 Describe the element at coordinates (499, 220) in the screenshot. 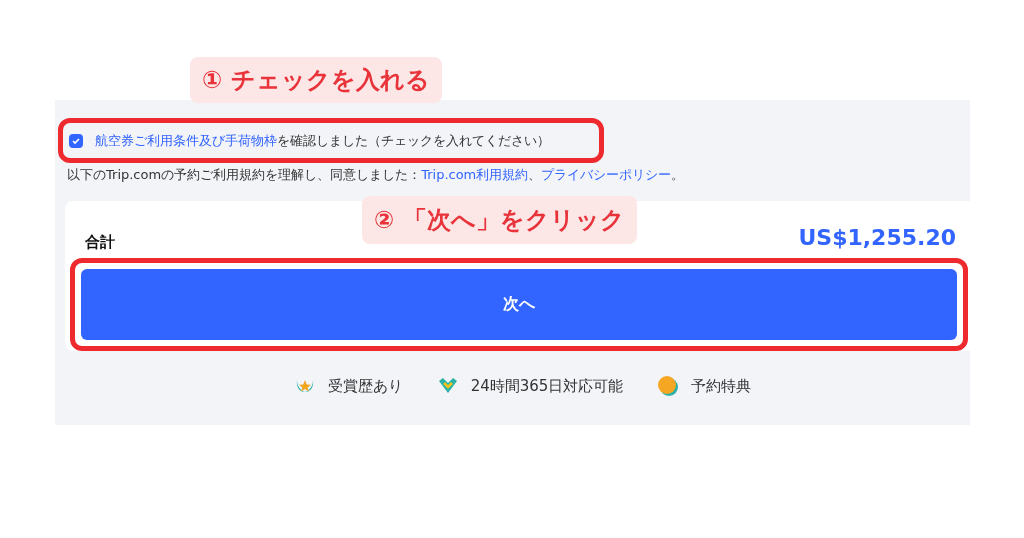

I see `annotation-label: ② 「次へ」をクリック` at that location.